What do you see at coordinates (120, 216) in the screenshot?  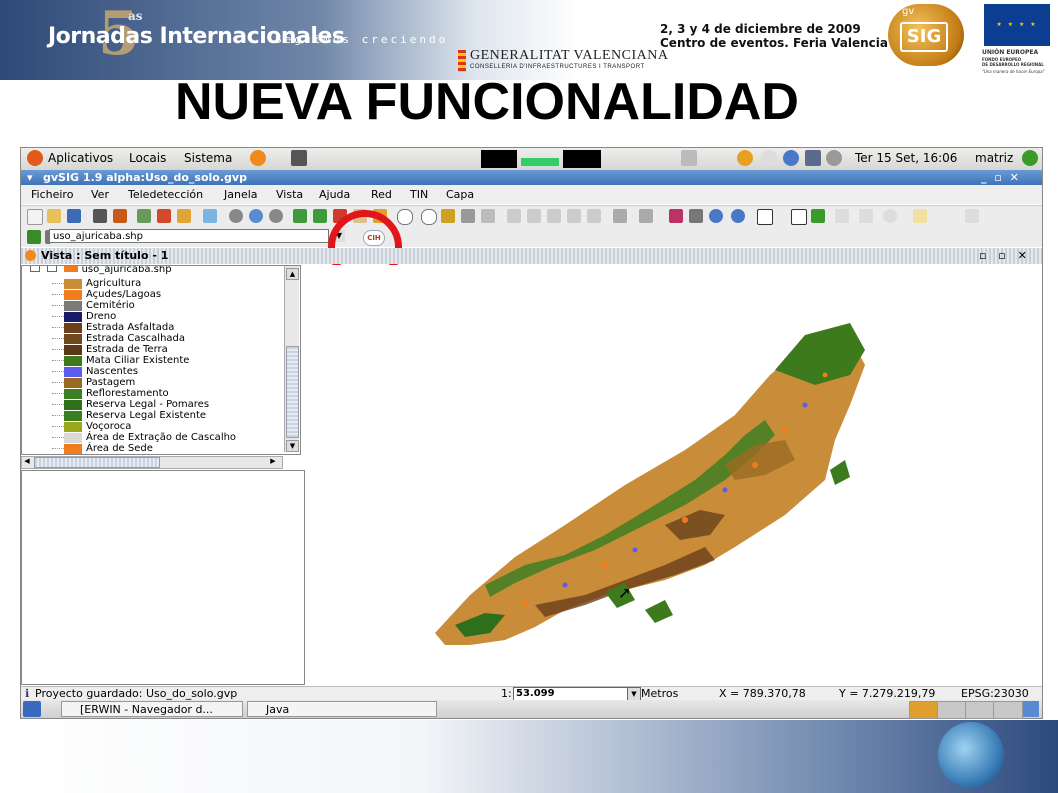 I see `add-layer-icon` at bounding box center [120, 216].